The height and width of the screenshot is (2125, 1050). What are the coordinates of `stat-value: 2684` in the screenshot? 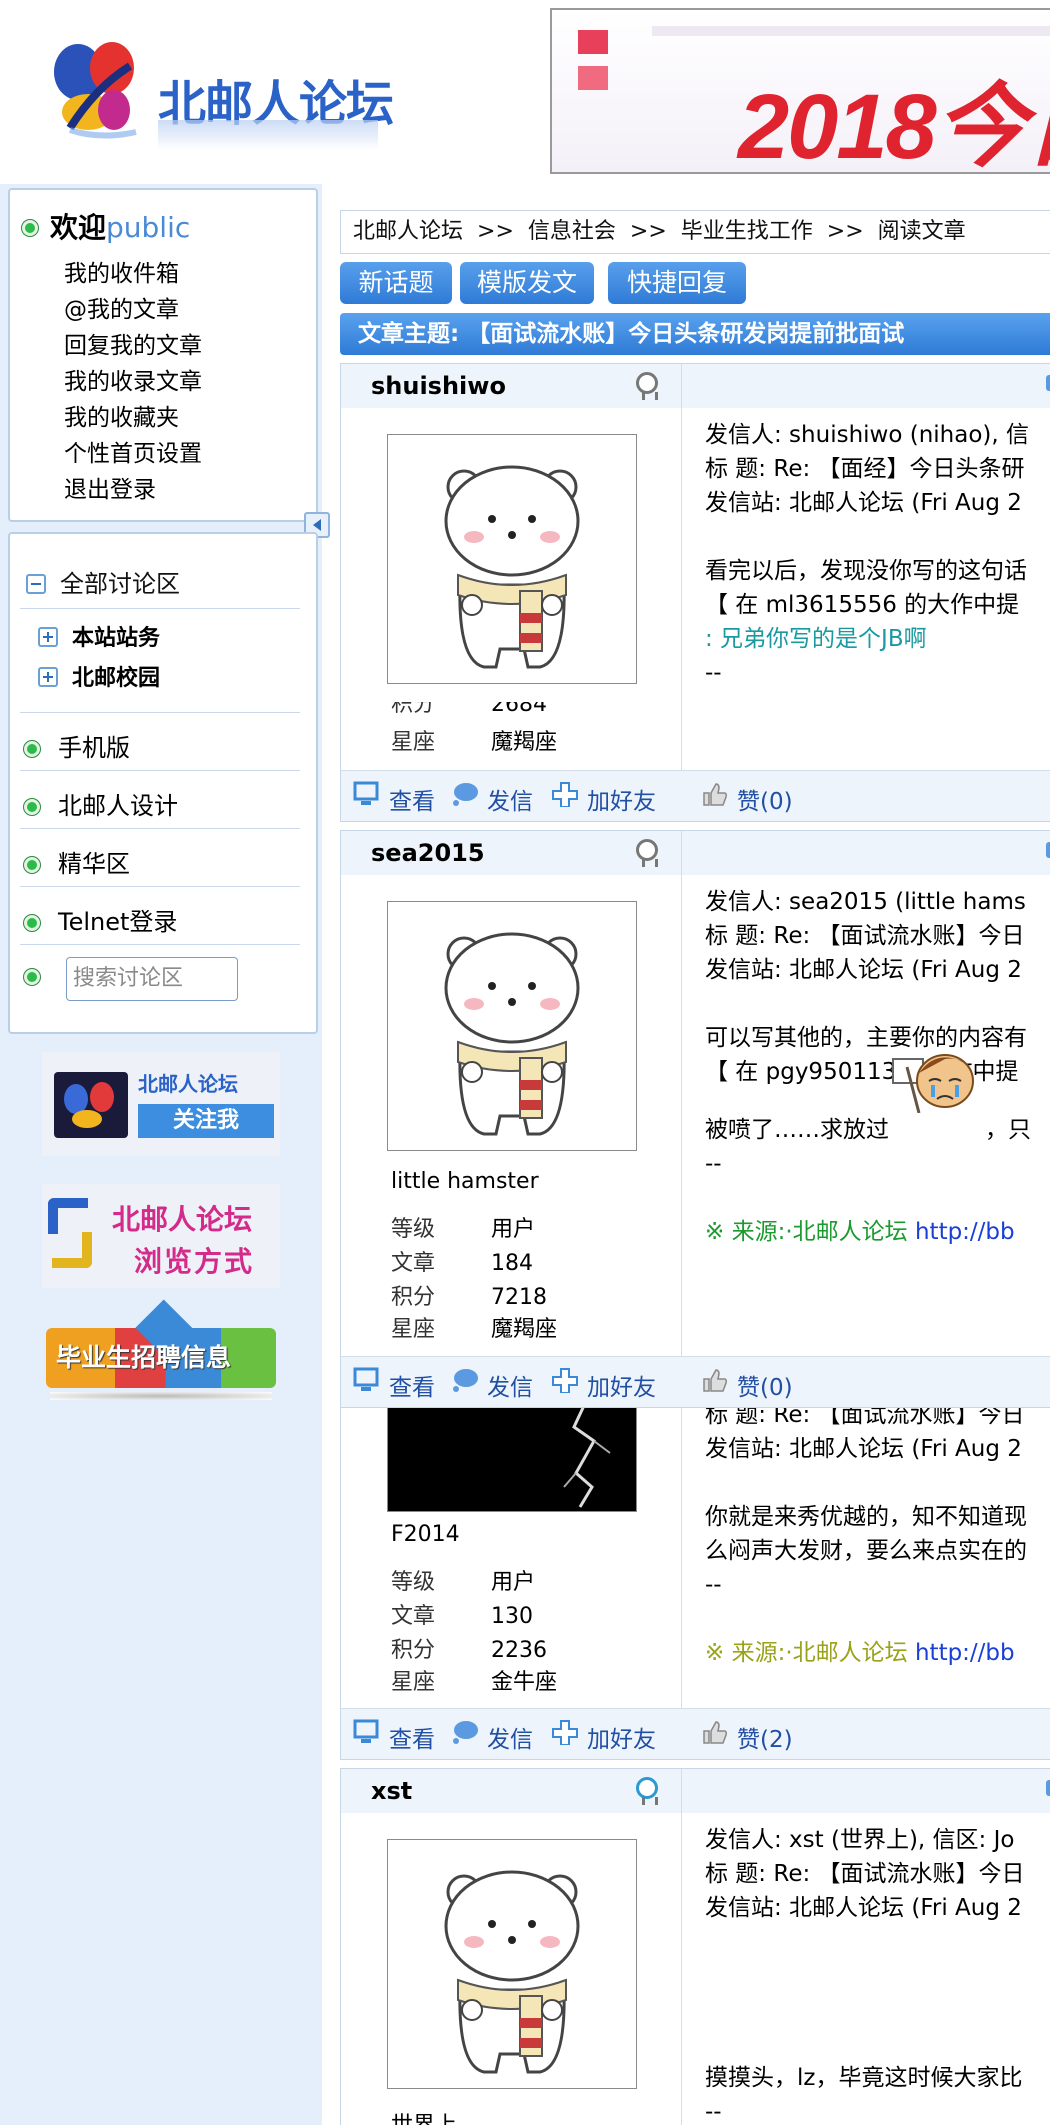 It's located at (519, 709).